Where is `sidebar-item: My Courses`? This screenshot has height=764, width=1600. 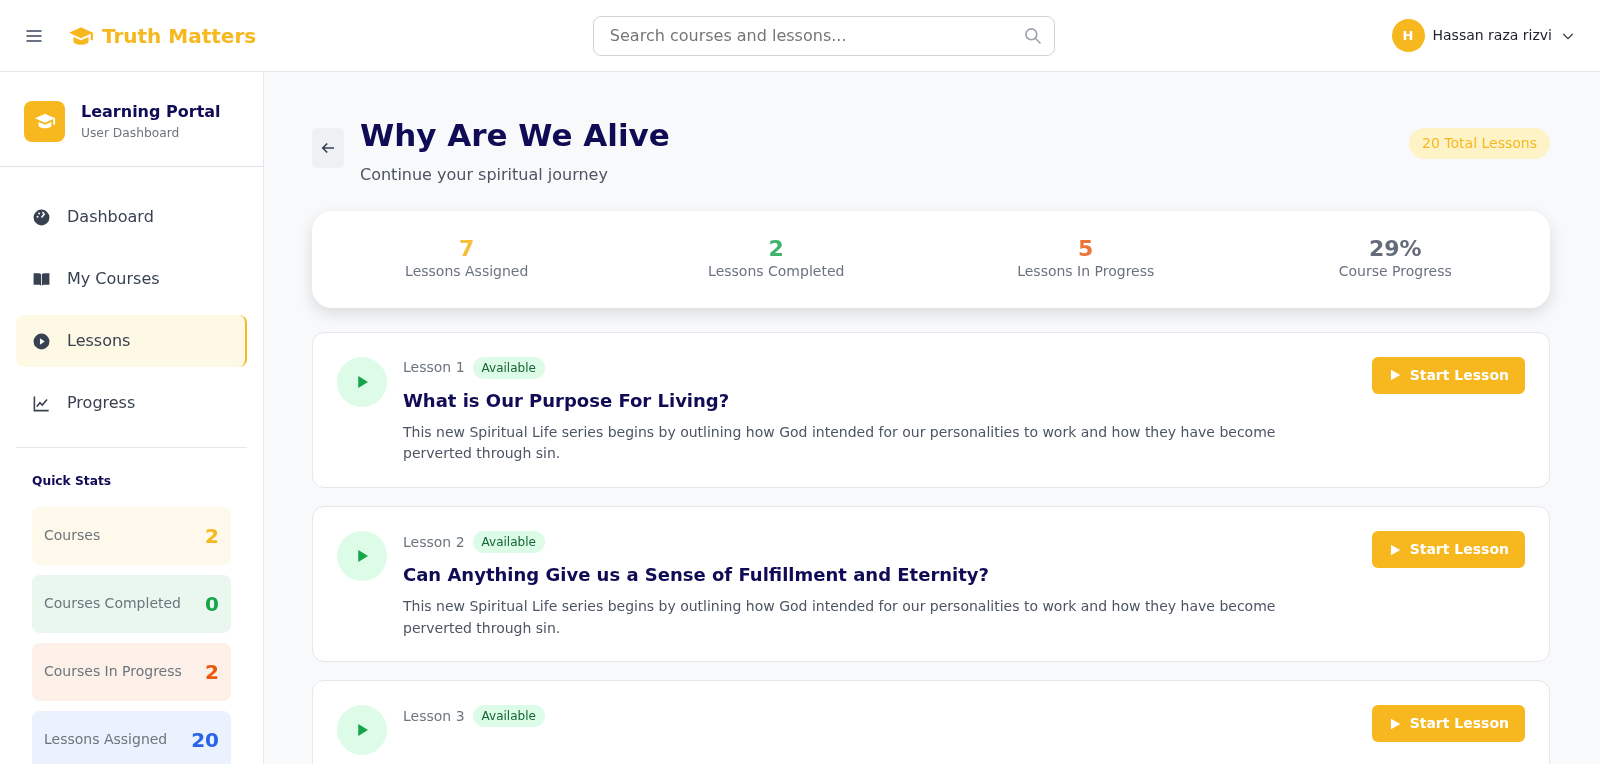 sidebar-item: My Courses is located at coordinates (131, 279).